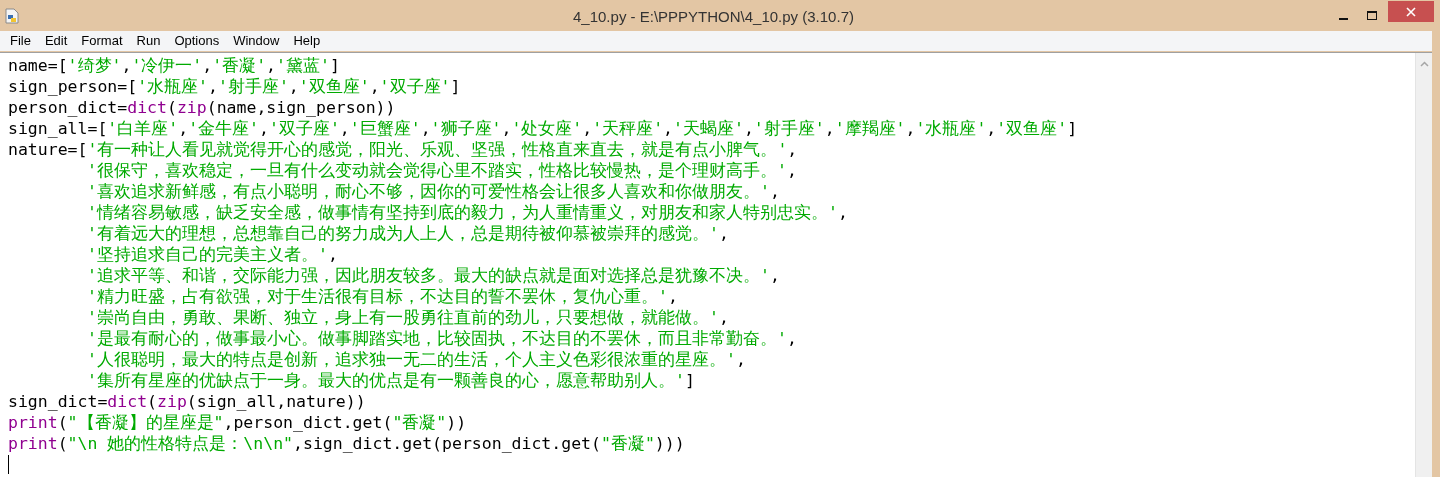 Image resolution: width=1440 pixels, height=477 pixels. What do you see at coordinates (307, 41) in the screenshot?
I see `menu-item: Help` at bounding box center [307, 41].